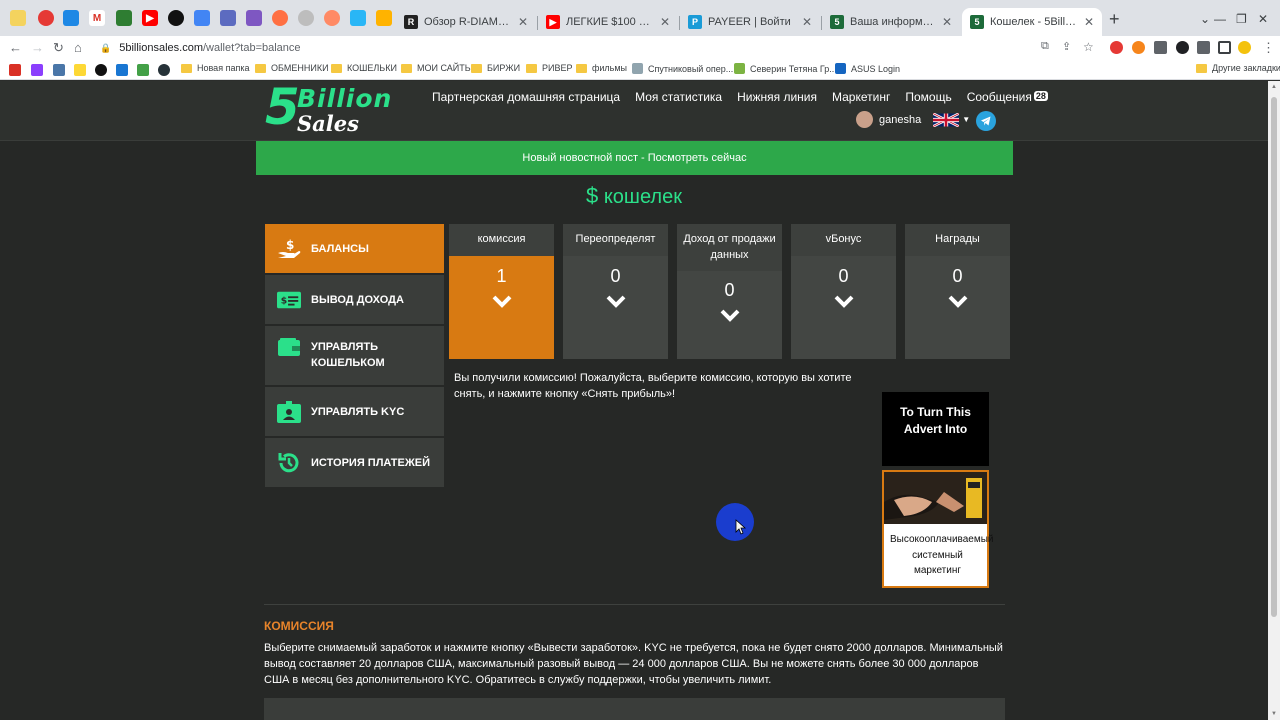 The image size is (1280, 720). What do you see at coordinates (1138, 47) in the screenshot?
I see `metamask-icon` at bounding box center [1138, 47].